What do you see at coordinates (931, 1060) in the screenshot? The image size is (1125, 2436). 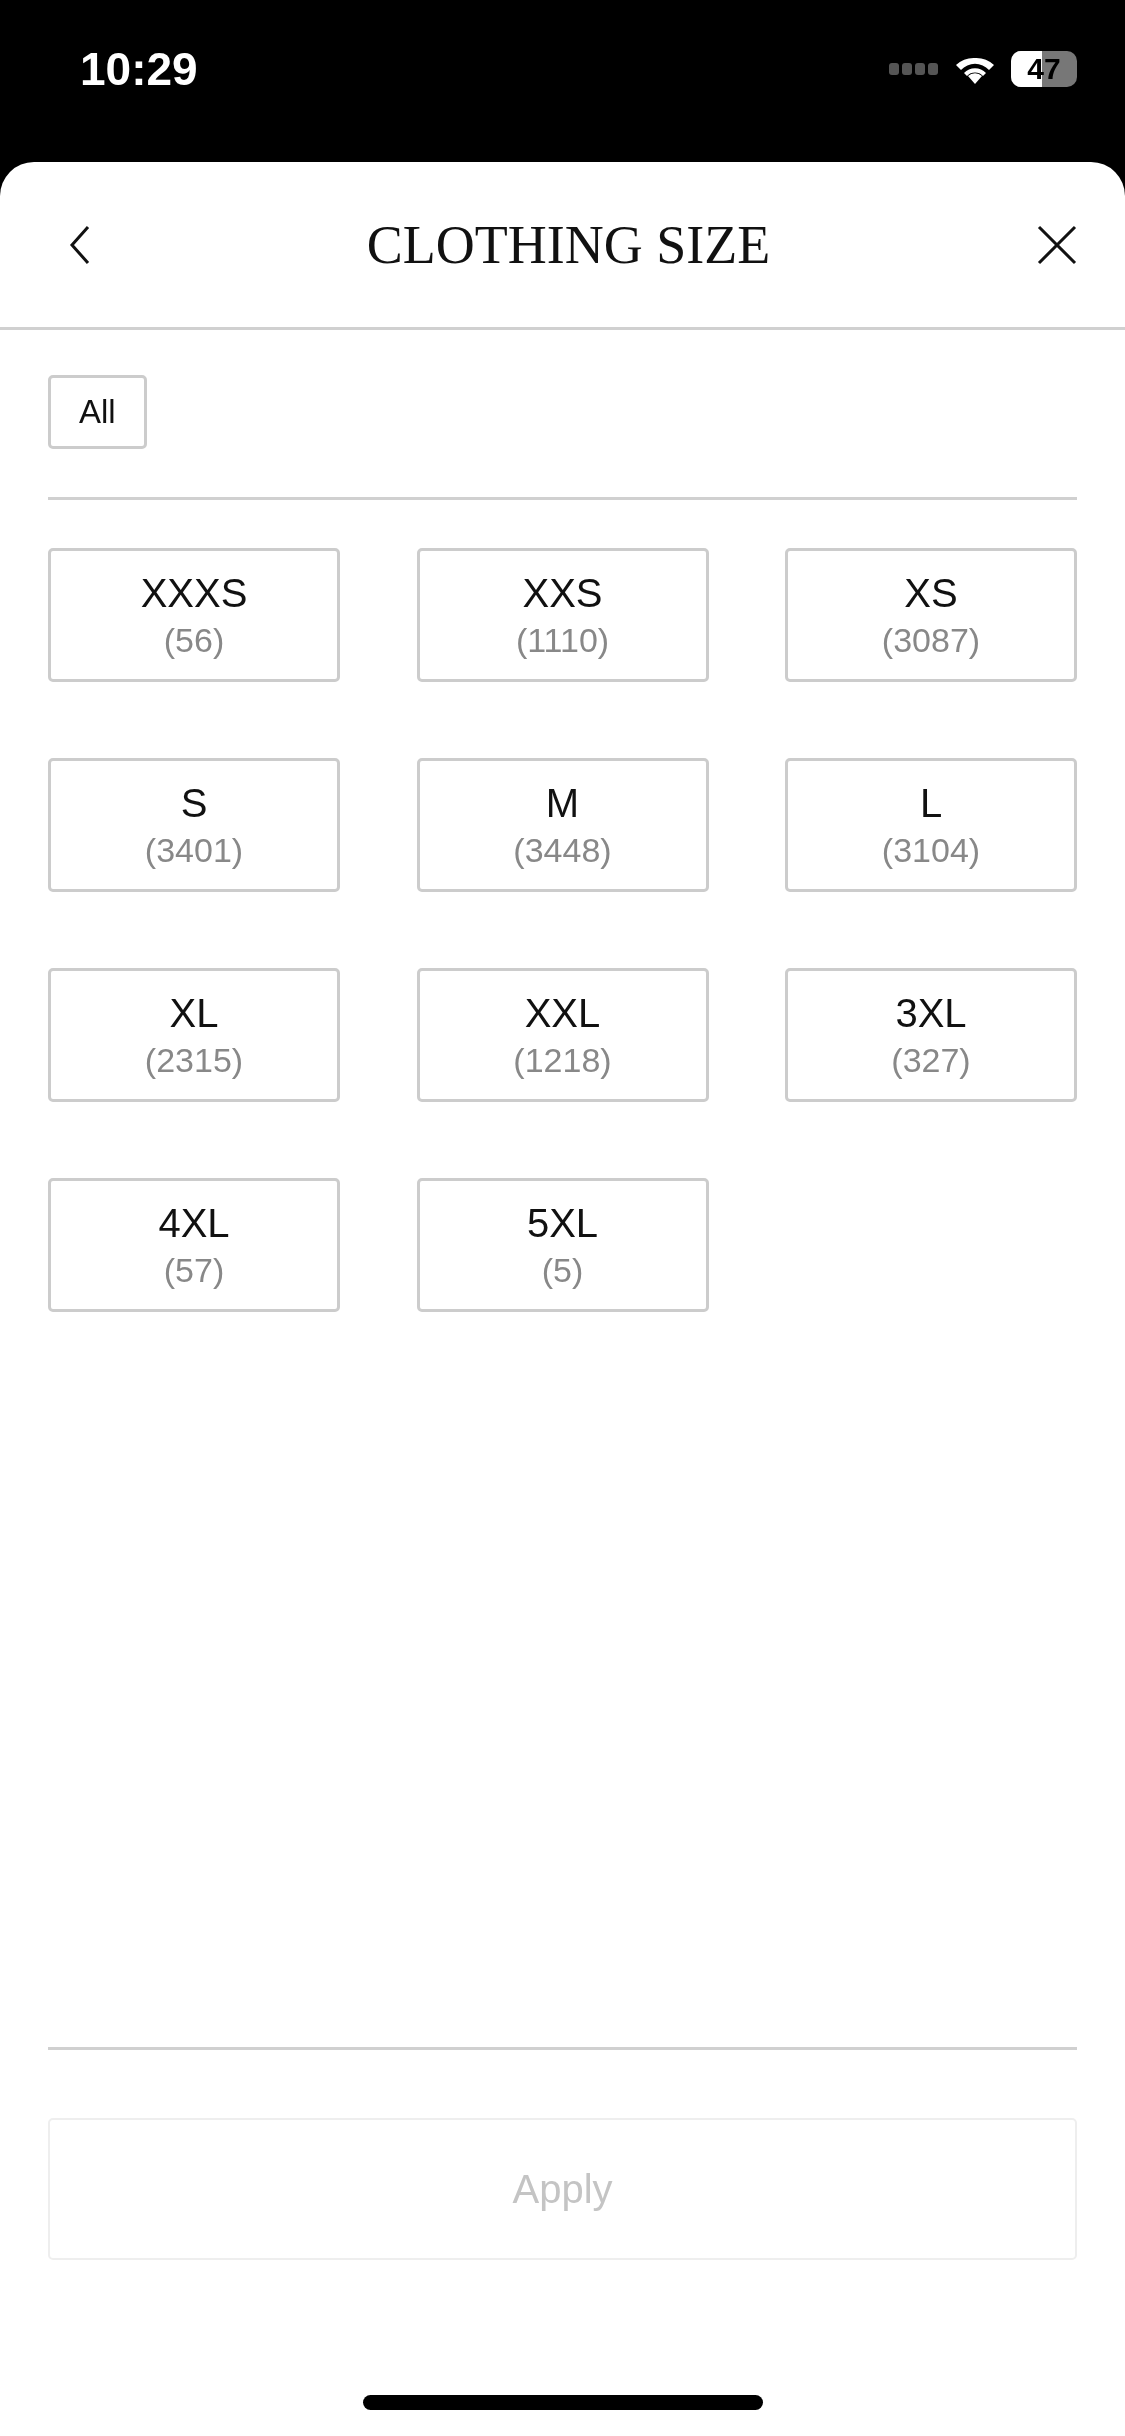 I see `size-count: (327)` at bounding box center [931, 1060].